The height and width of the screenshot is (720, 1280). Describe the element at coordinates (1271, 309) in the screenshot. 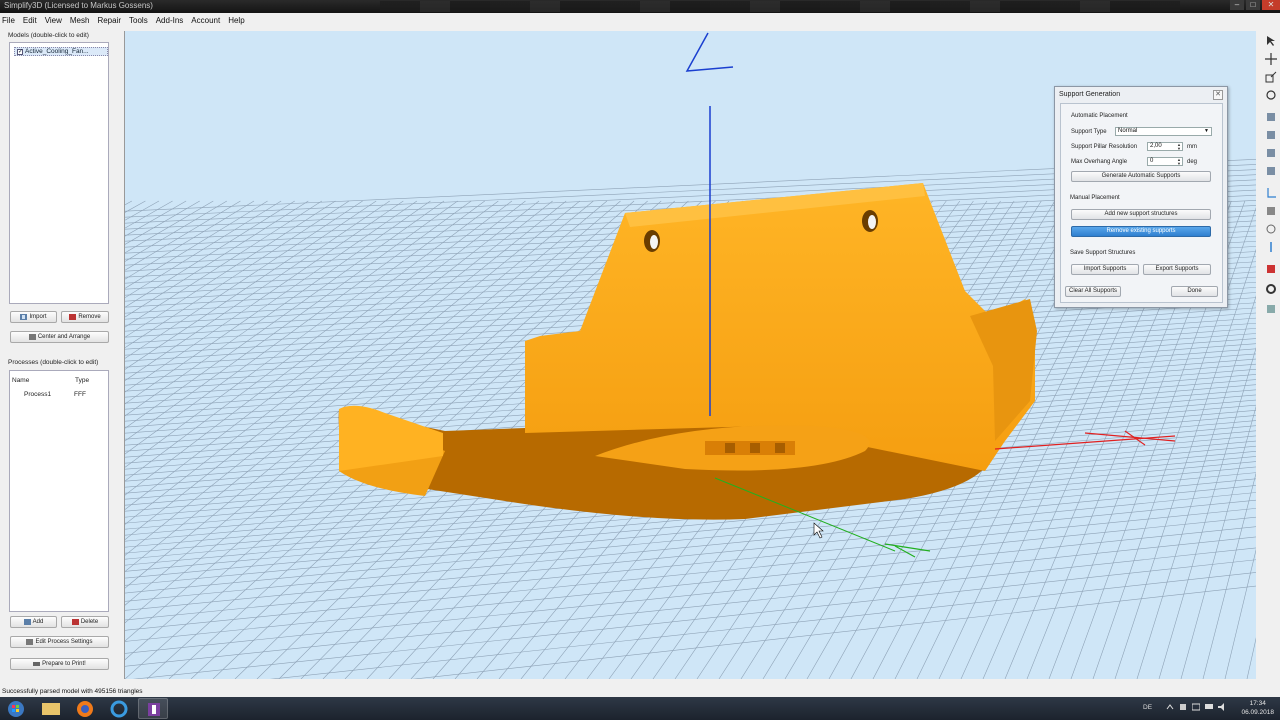

I see `layers-icon` at that location.